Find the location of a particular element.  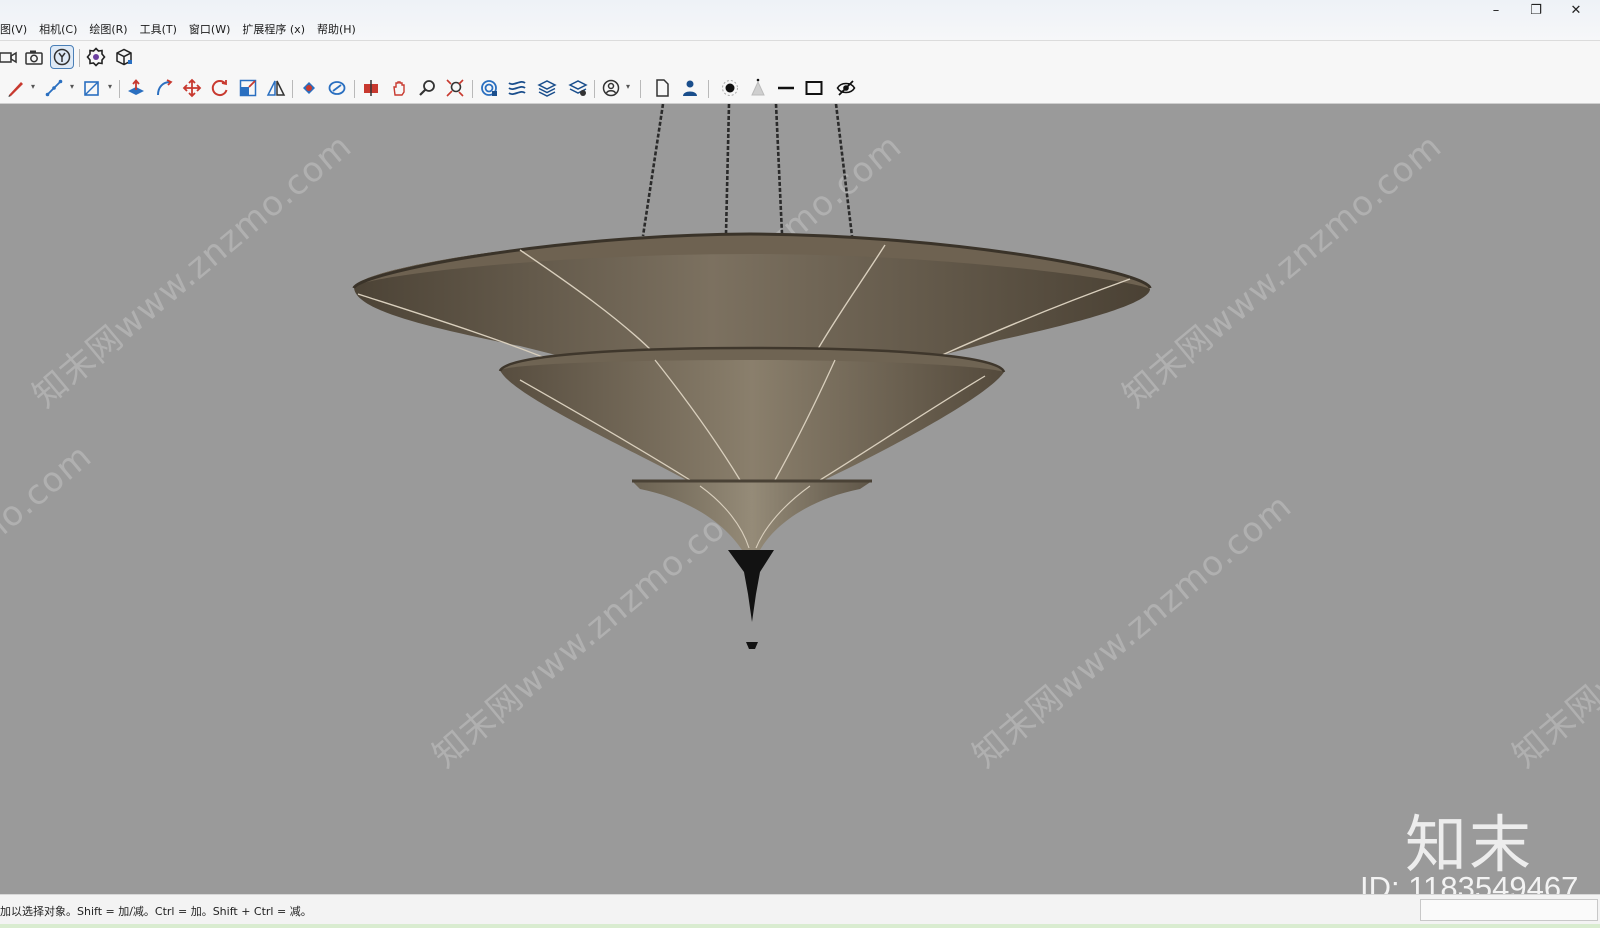

camera-icon is located at coordinates (34, 57).